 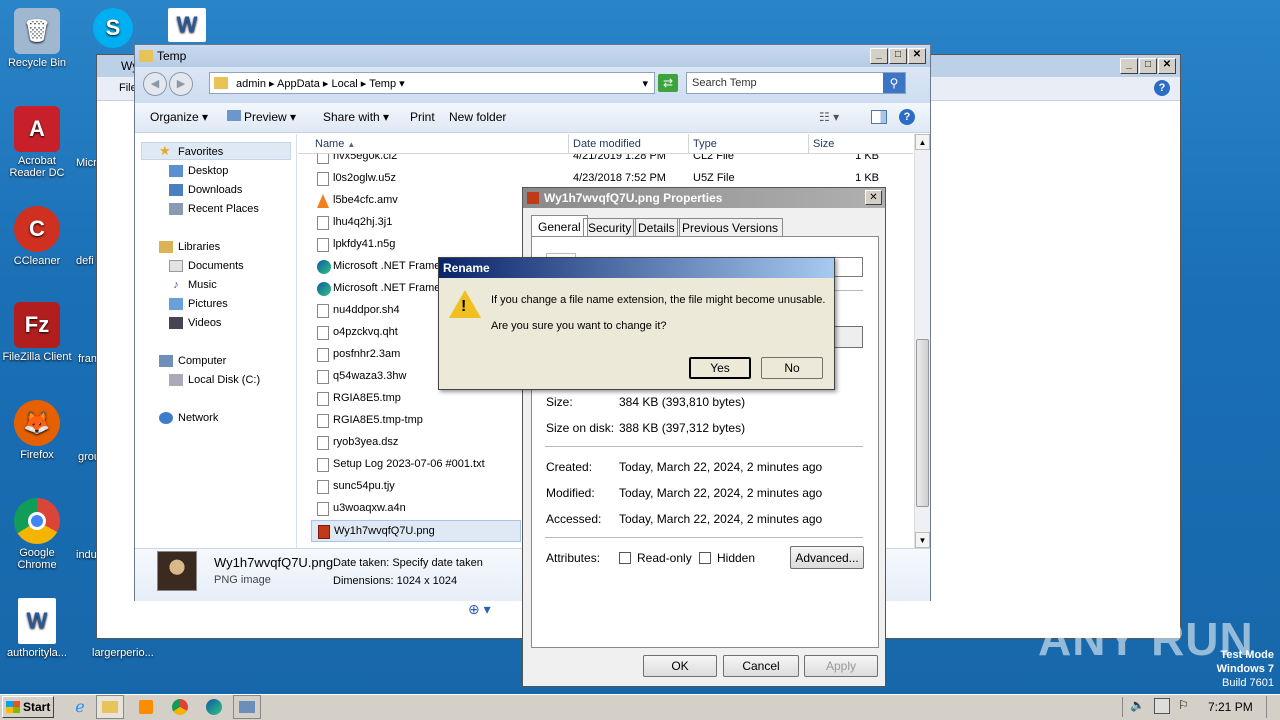 What do you see at coordinates (879, 117) in the screenshot?
I see `preview-pane-icon` at bounding box center [879, 117].